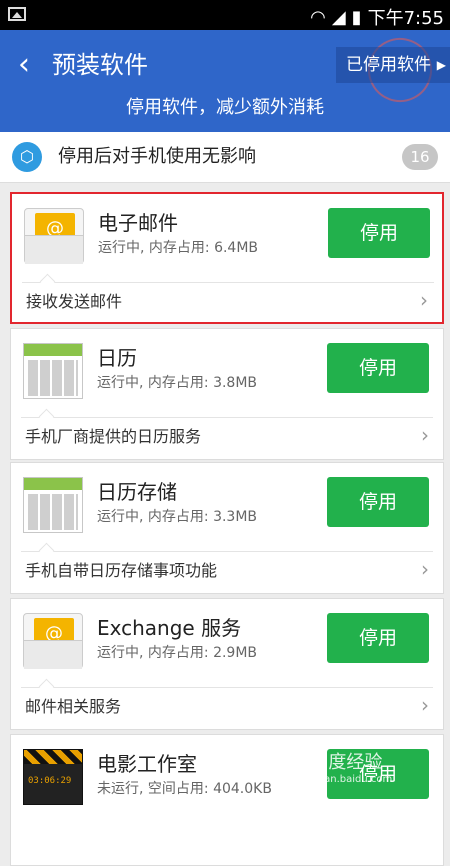 This screenshot has height=866, width=450. What do you see at coordinates (74, 302) in the screenshot?
I see `app-description: 接收发送邮件` at bounding box center [74, 302].